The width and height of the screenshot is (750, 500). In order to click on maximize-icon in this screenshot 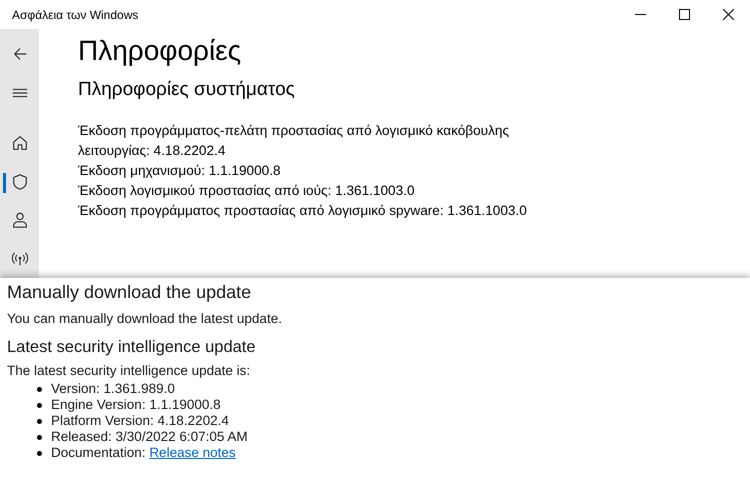, I will do `click(684, 14)`.